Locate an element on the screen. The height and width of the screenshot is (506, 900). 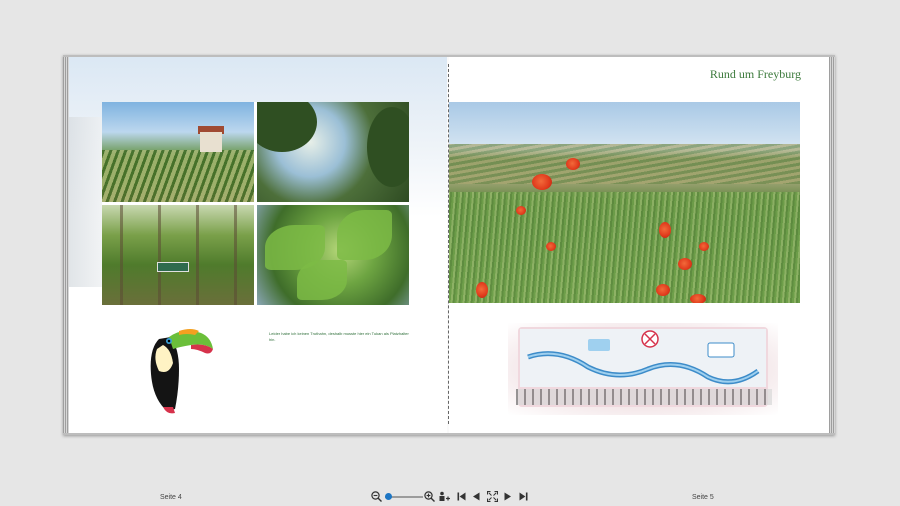
previous-page-icon is located at coordinates (476, 496).